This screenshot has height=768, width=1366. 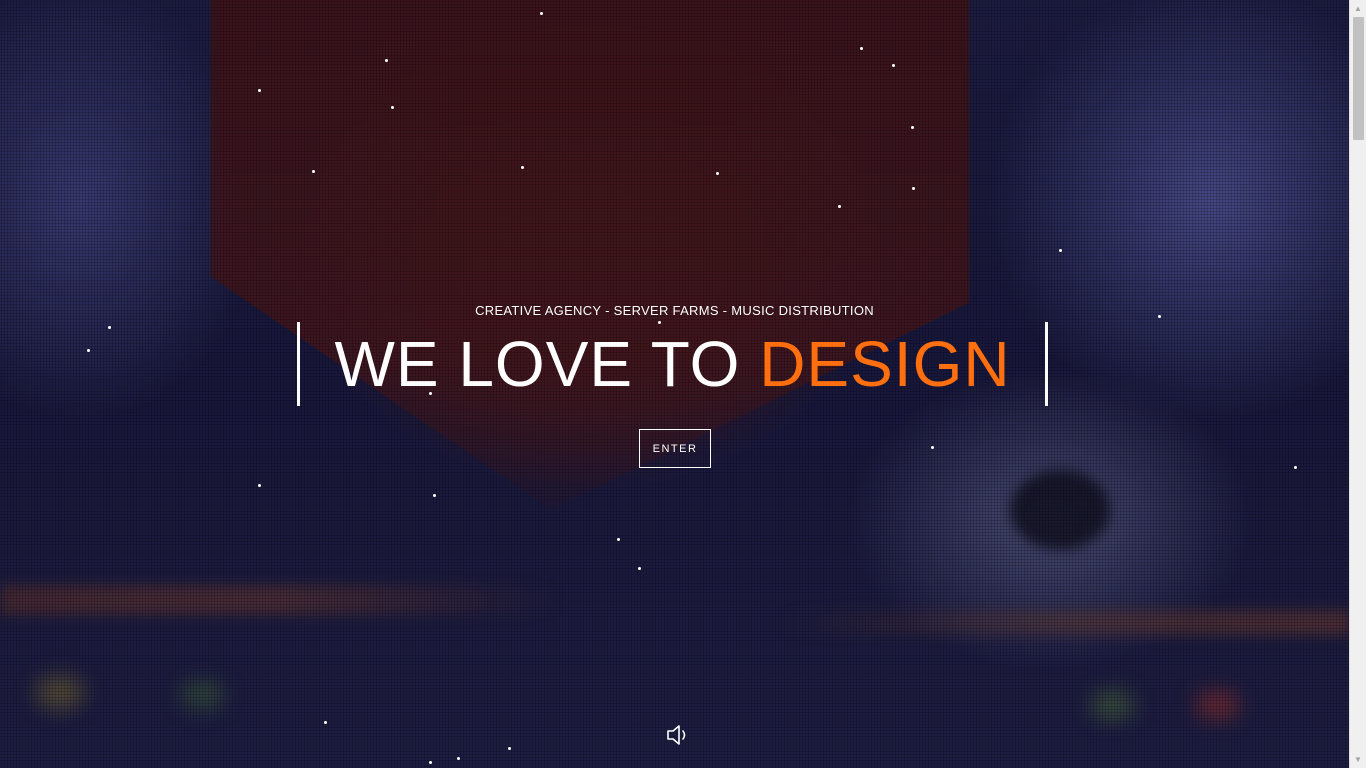 What do you see at coordinates (885, 364) in the screenshot?
I see `headline-accent-text: DESIGN` at bounding box center [885, 364].